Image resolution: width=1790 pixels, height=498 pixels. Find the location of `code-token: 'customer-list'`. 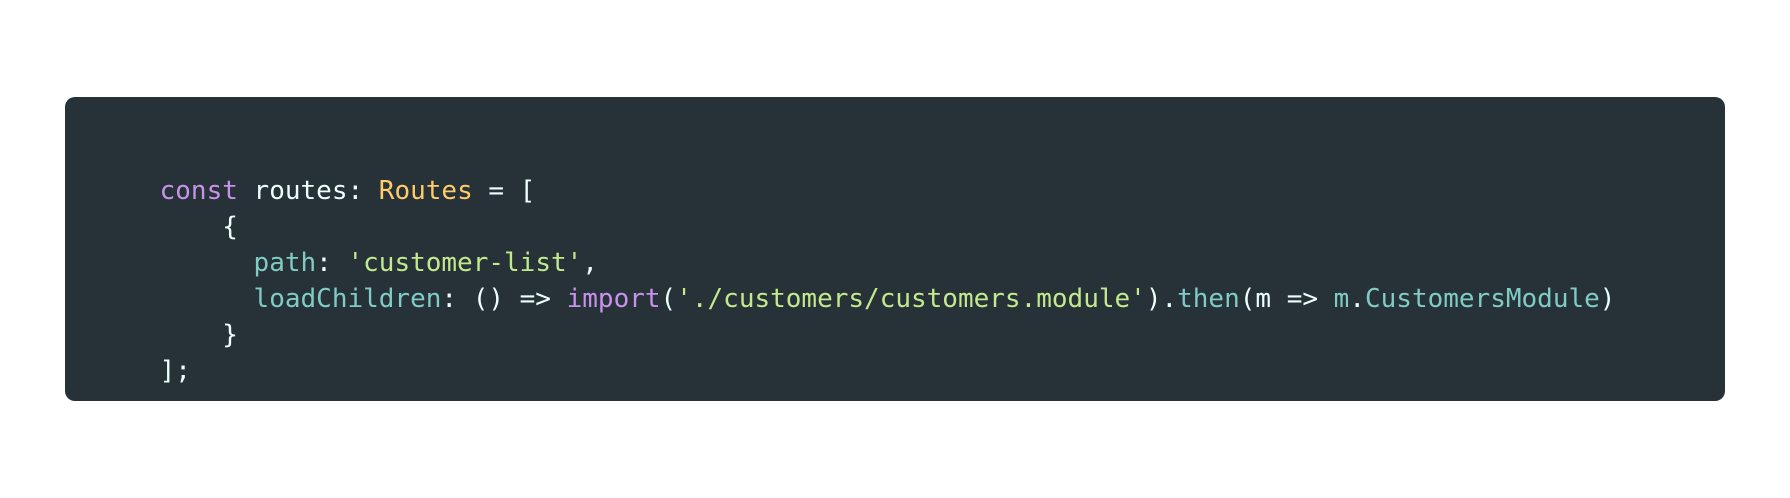

code-token: 'customer-list' is located at coordinates (465, 263).